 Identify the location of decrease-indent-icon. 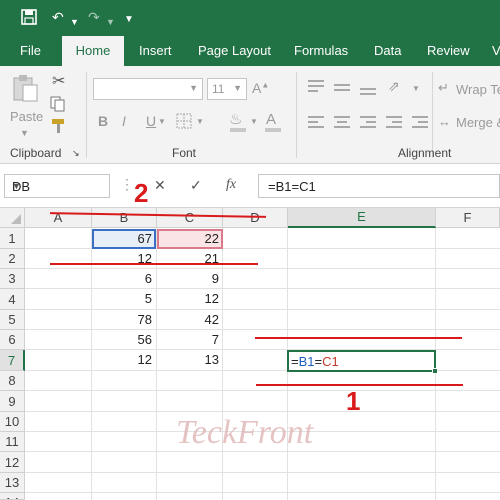
(394, 123).